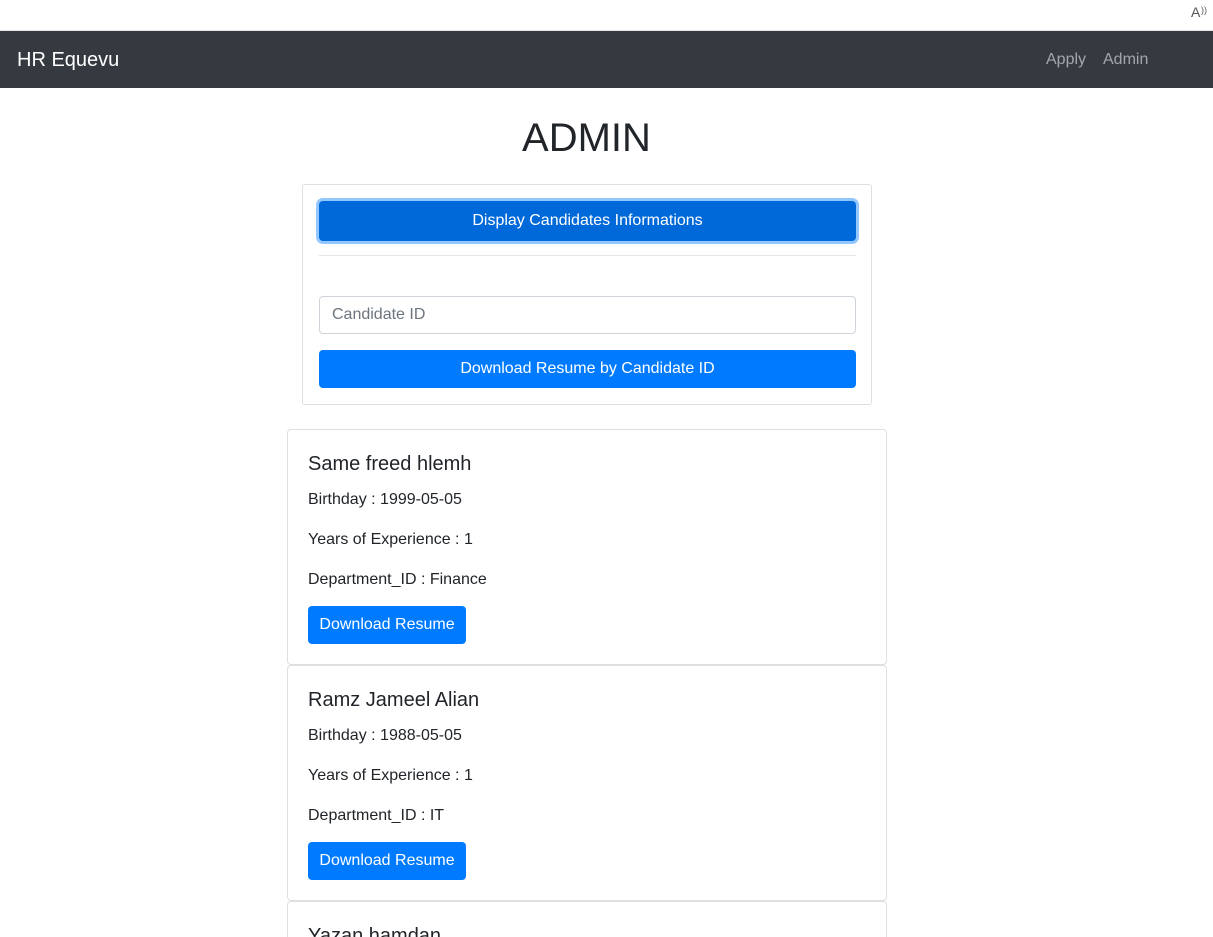  I want to click on candidate-birthday: Birthday : 1988-05-05, so click(385, 736).